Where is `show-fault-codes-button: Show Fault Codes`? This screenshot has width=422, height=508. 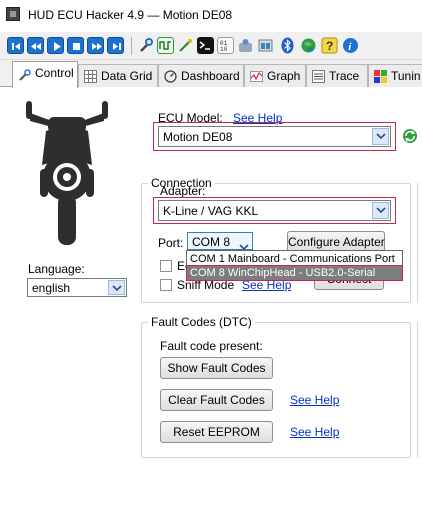 show-fault-codes-button: Show Fault Codes is located at coordinates (216, 368).